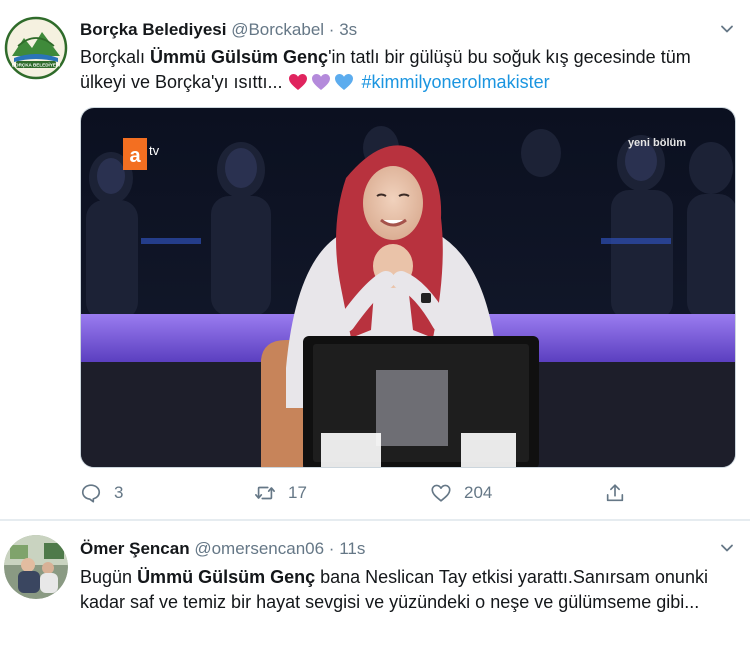  I want to click on atv-logo-suffix: tv, so click(154, 150).